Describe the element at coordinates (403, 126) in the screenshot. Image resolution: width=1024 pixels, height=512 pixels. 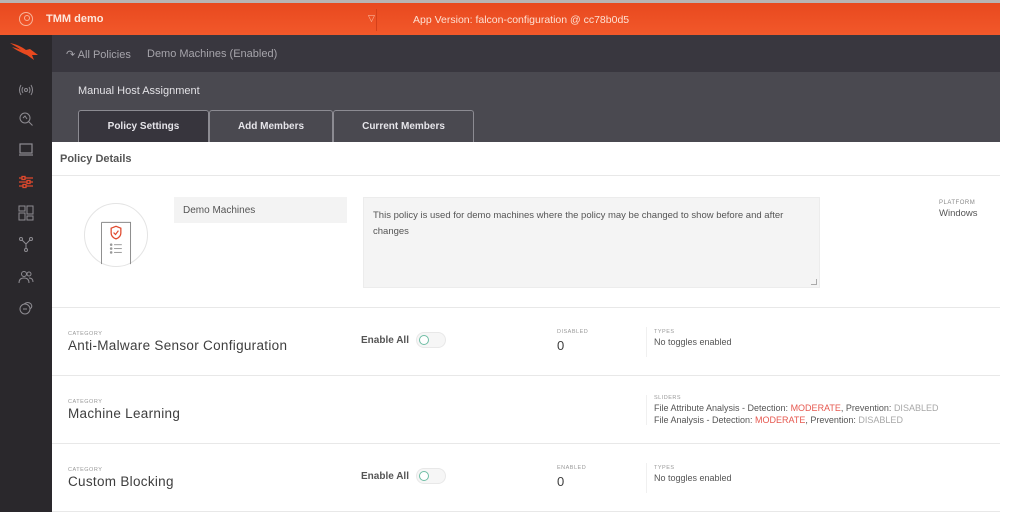
I see `tab-current-members: Current Members` at that location.